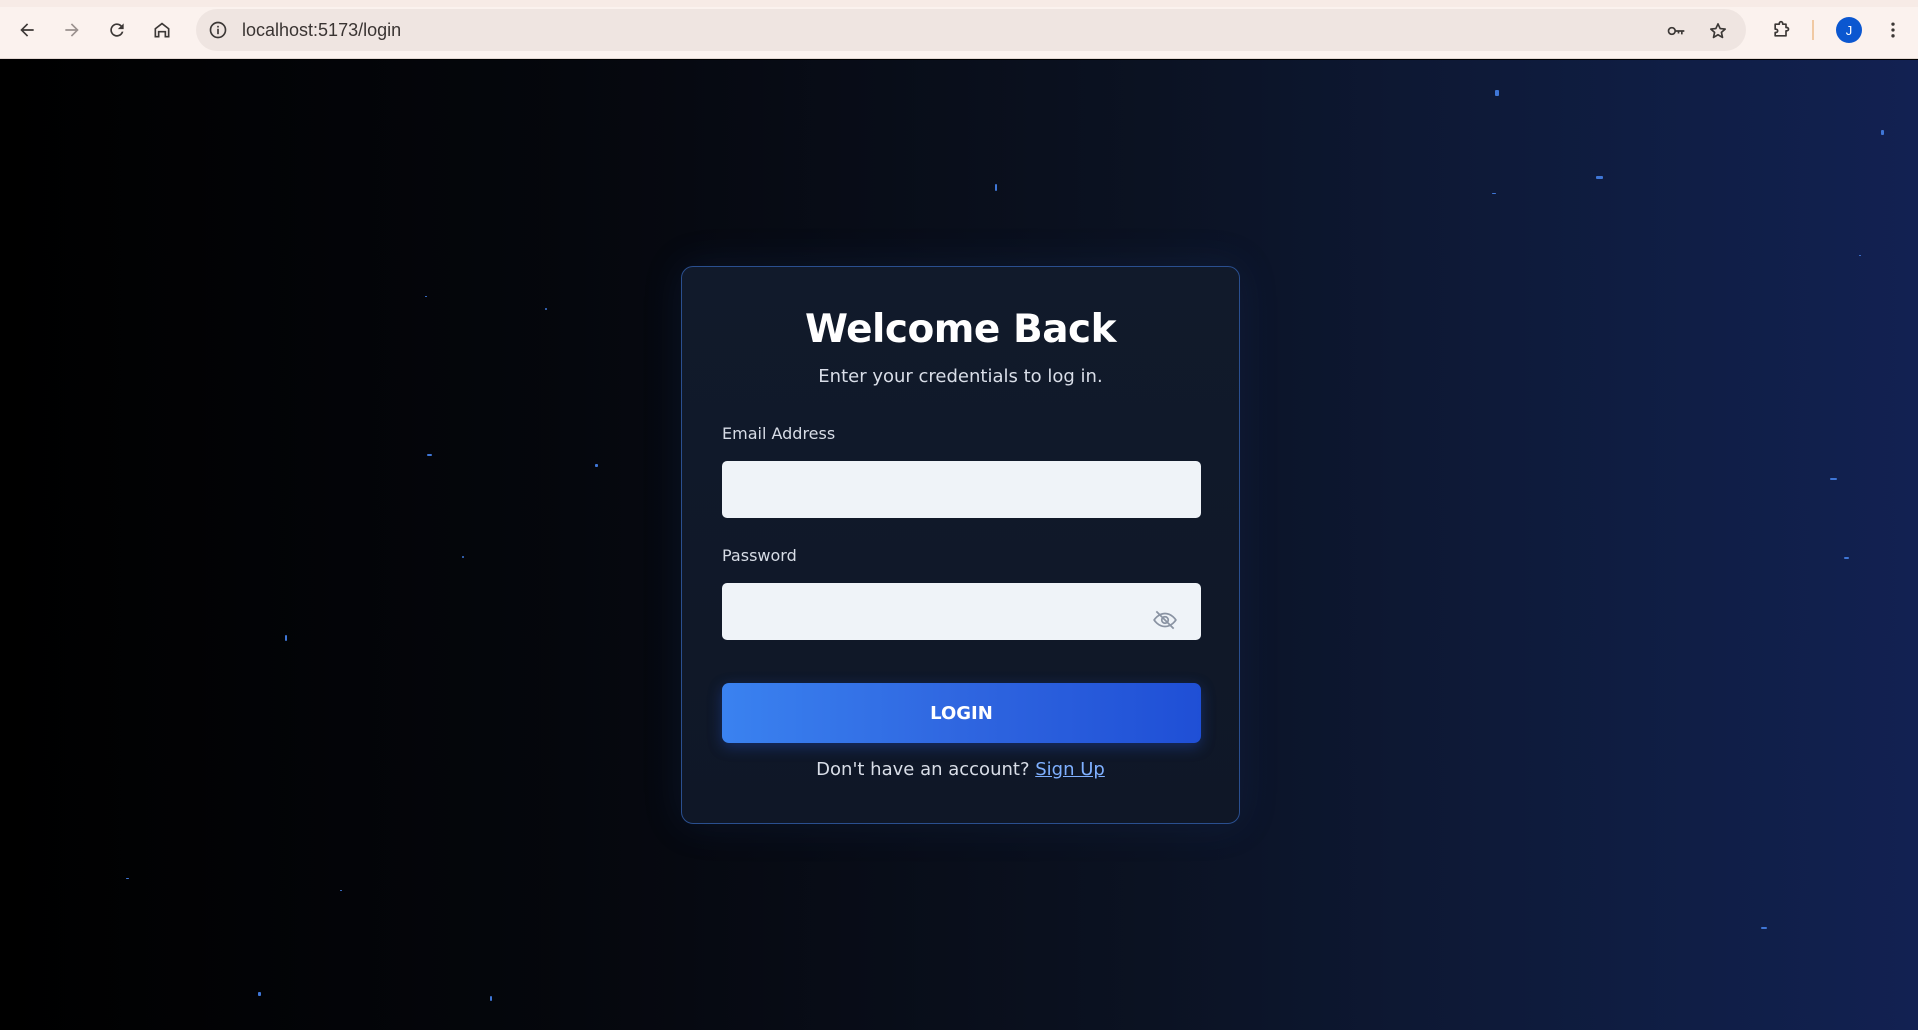  I want to click on back-button, so click(27, 30).